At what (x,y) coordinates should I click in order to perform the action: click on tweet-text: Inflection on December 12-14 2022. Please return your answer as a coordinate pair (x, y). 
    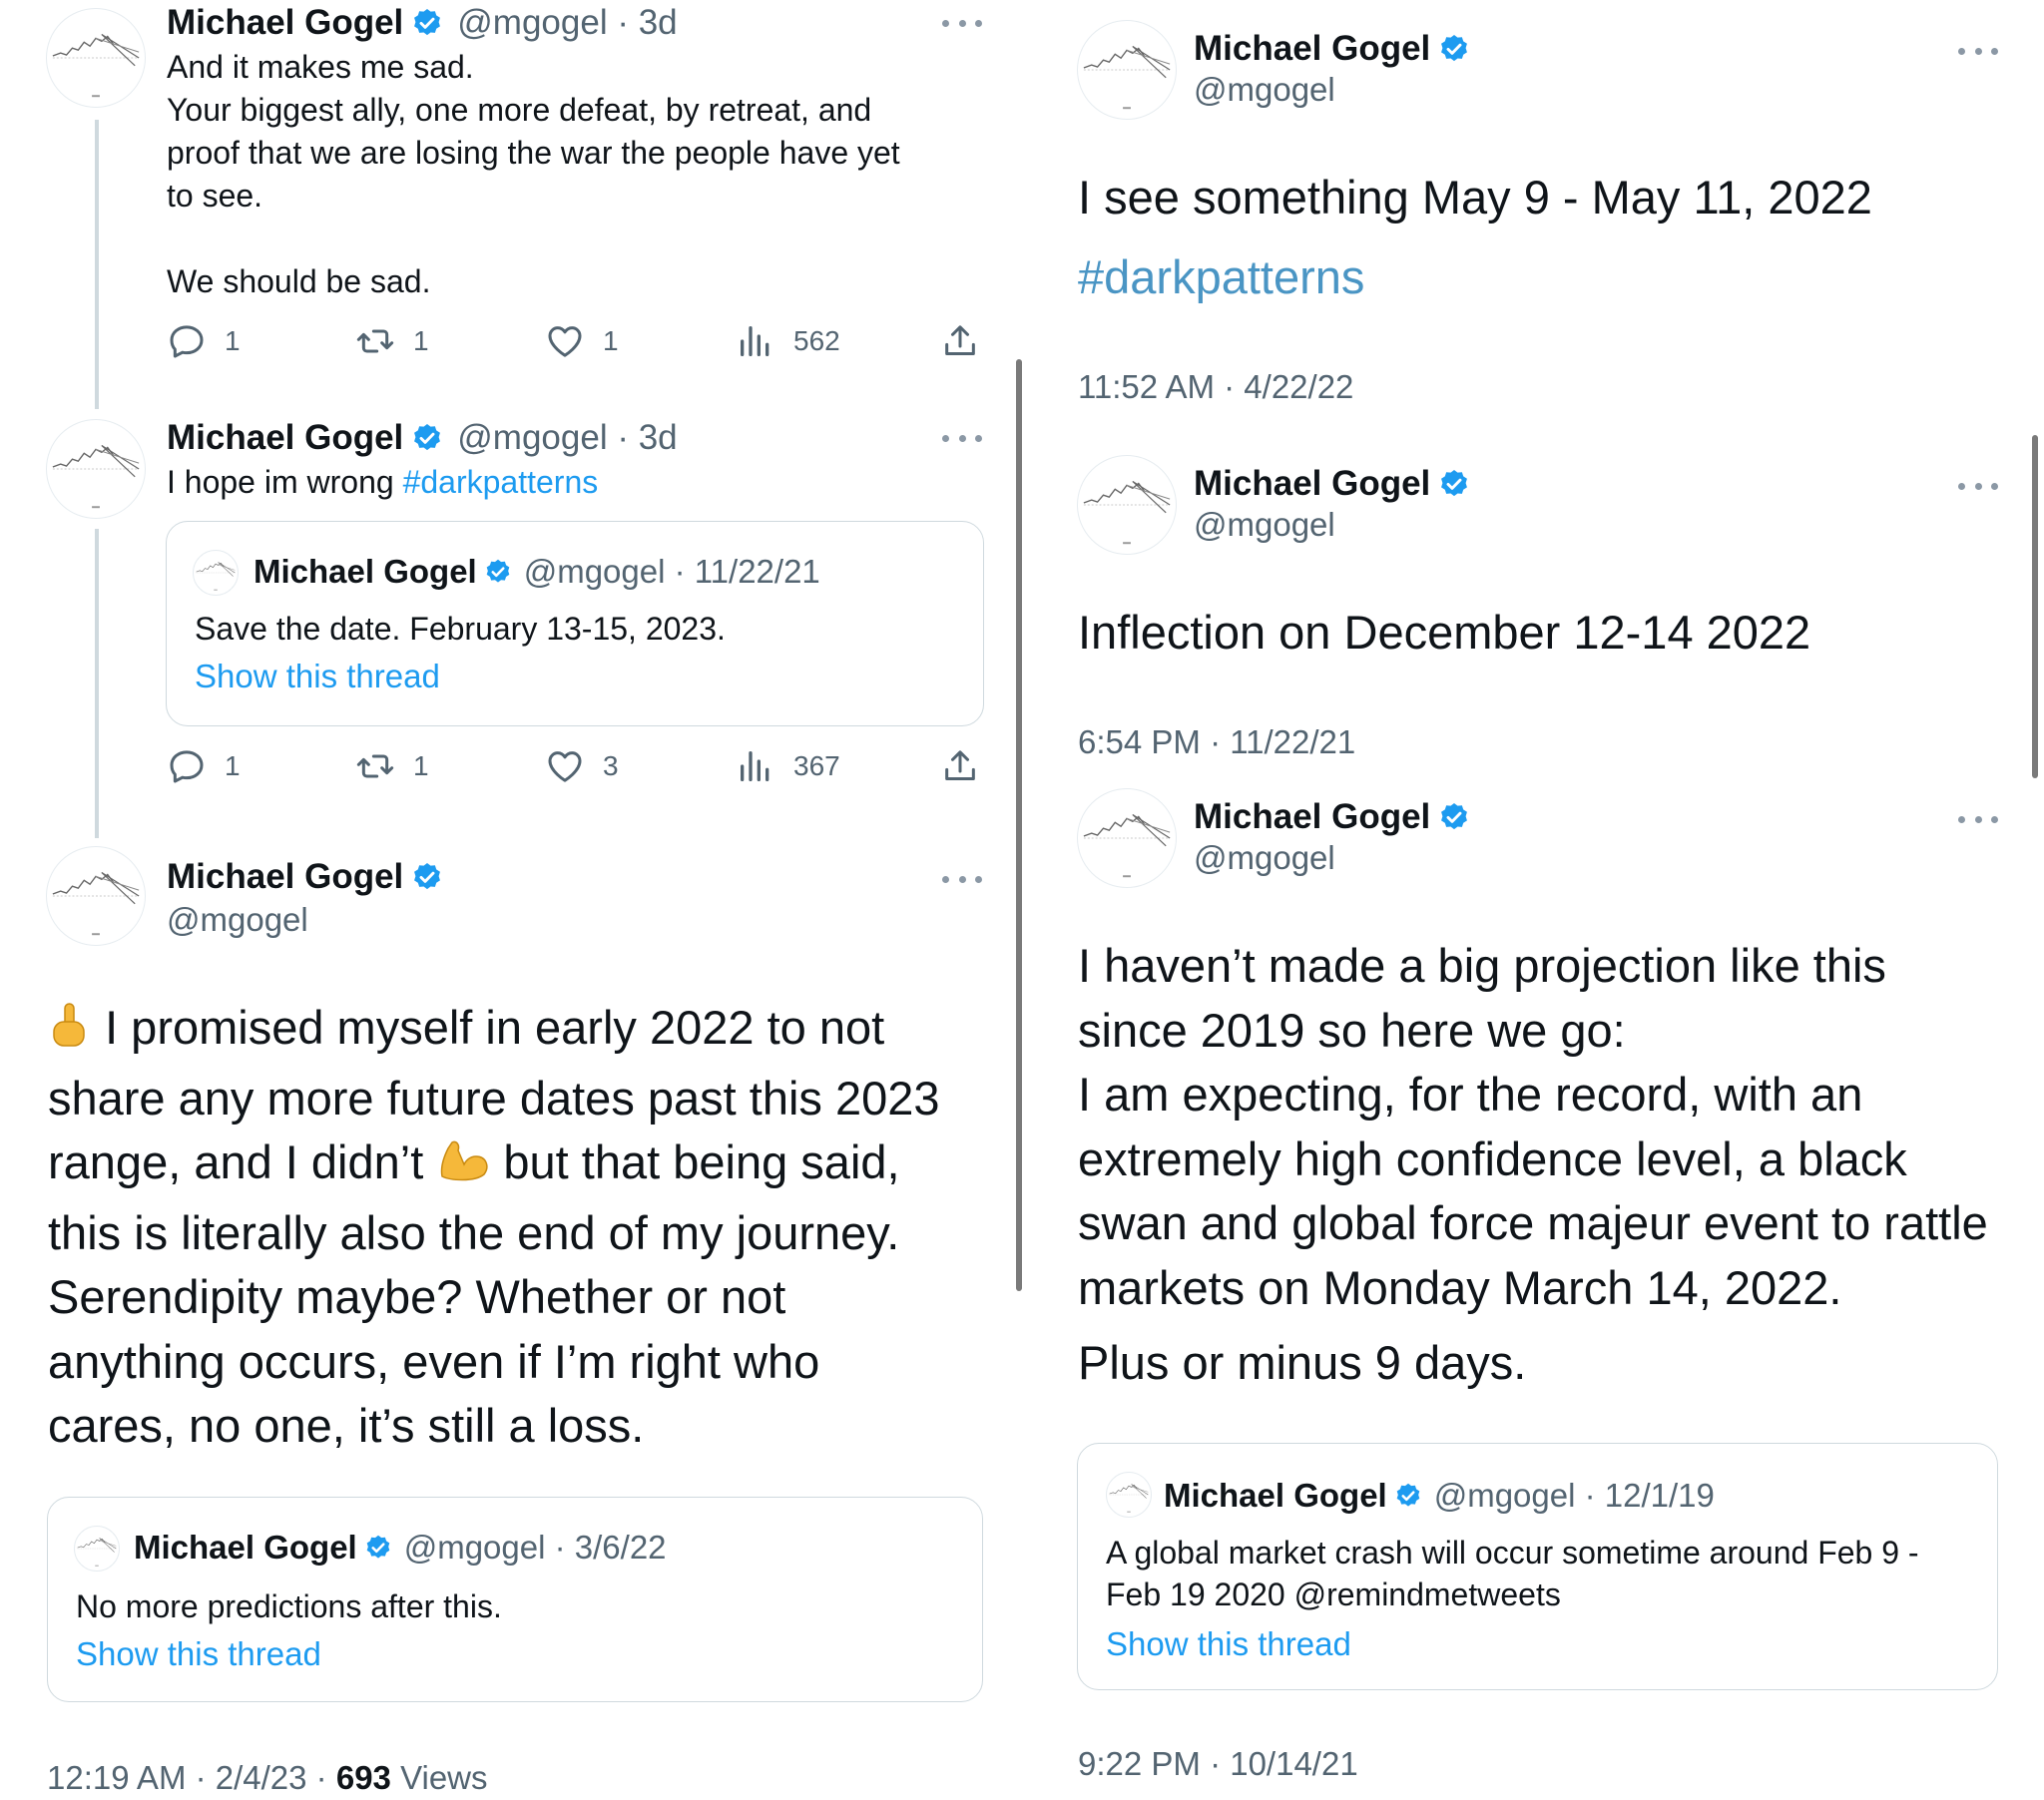
    Looking at the image, I should click on (1444, 632).